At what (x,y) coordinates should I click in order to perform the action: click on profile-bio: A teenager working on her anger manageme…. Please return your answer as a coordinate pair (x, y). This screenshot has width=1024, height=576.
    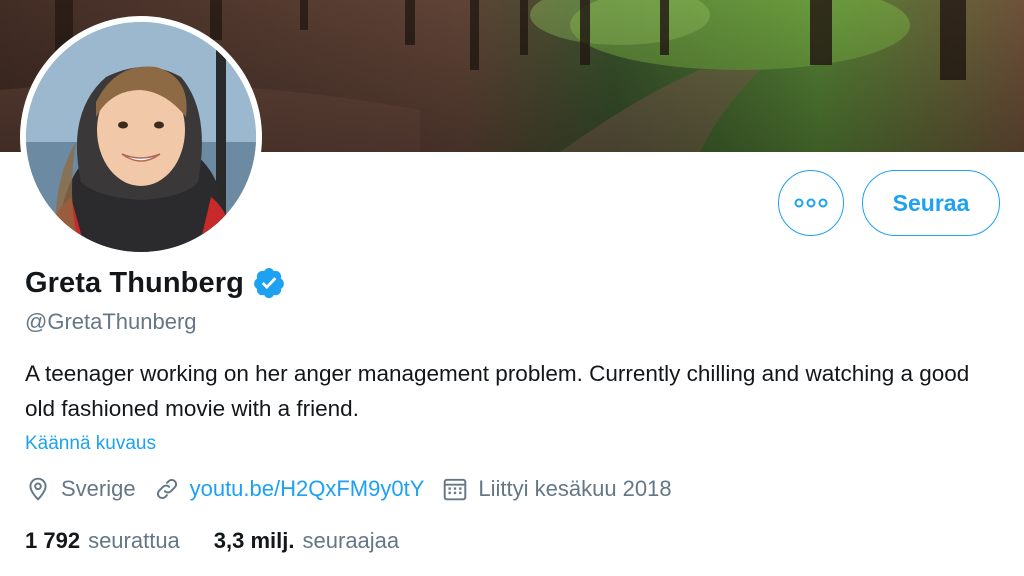
    Looking at the image, I should click on (497, 391).